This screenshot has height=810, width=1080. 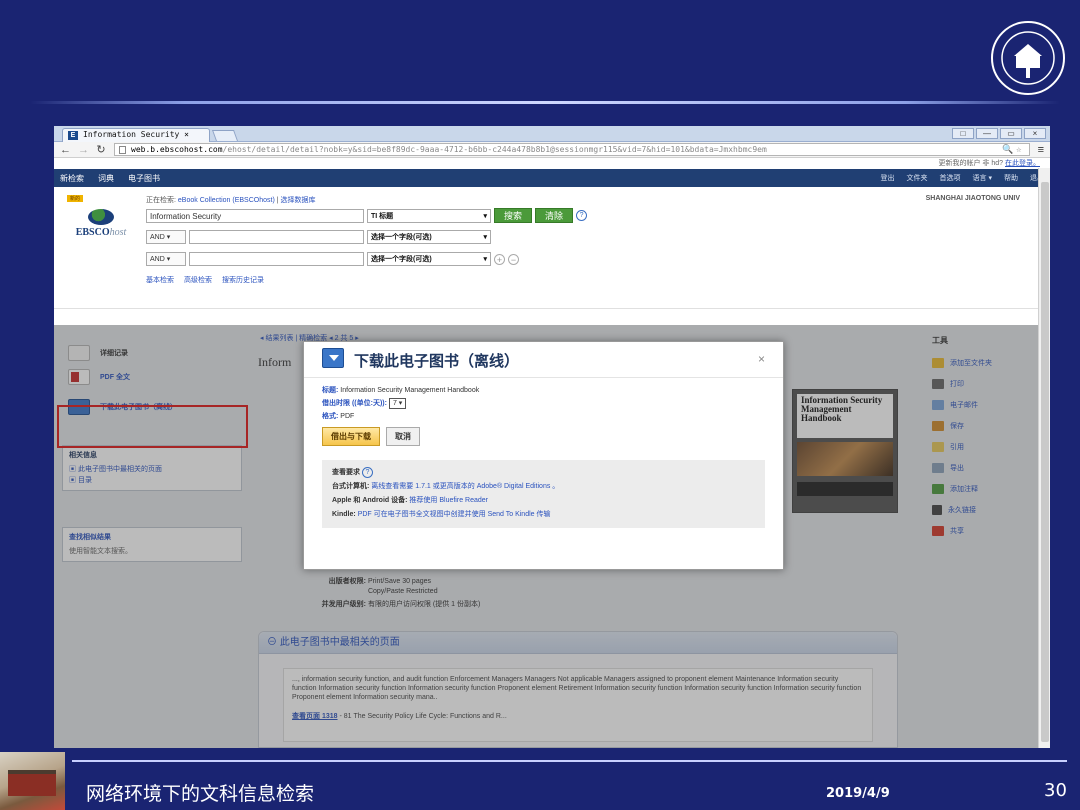 I want to click on search-row-3: AND ▾ 选择一个字段(可选) ▾ + −, so click(x=332, y=259).